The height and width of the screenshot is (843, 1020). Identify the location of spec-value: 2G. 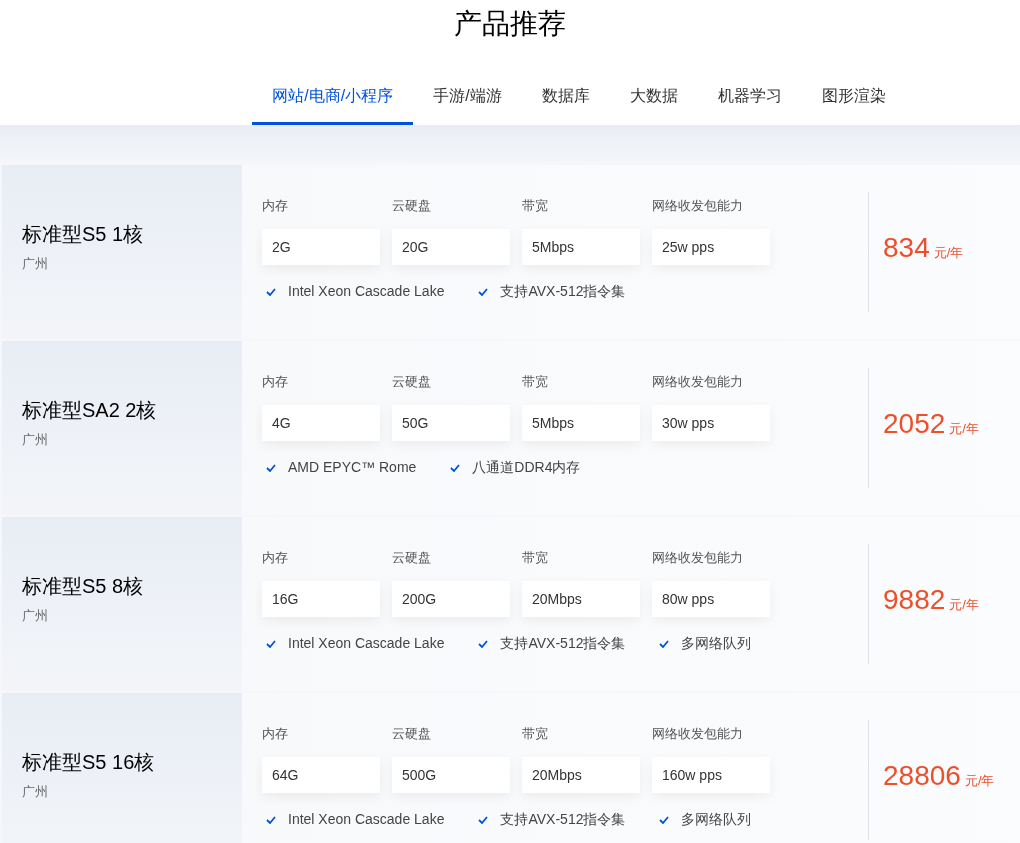
(321, 247).